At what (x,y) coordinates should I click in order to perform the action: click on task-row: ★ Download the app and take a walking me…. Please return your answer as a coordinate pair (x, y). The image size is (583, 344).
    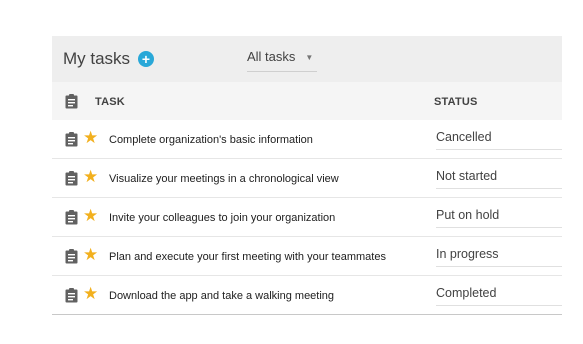
    Looking at the image, I should click on (307, 295).